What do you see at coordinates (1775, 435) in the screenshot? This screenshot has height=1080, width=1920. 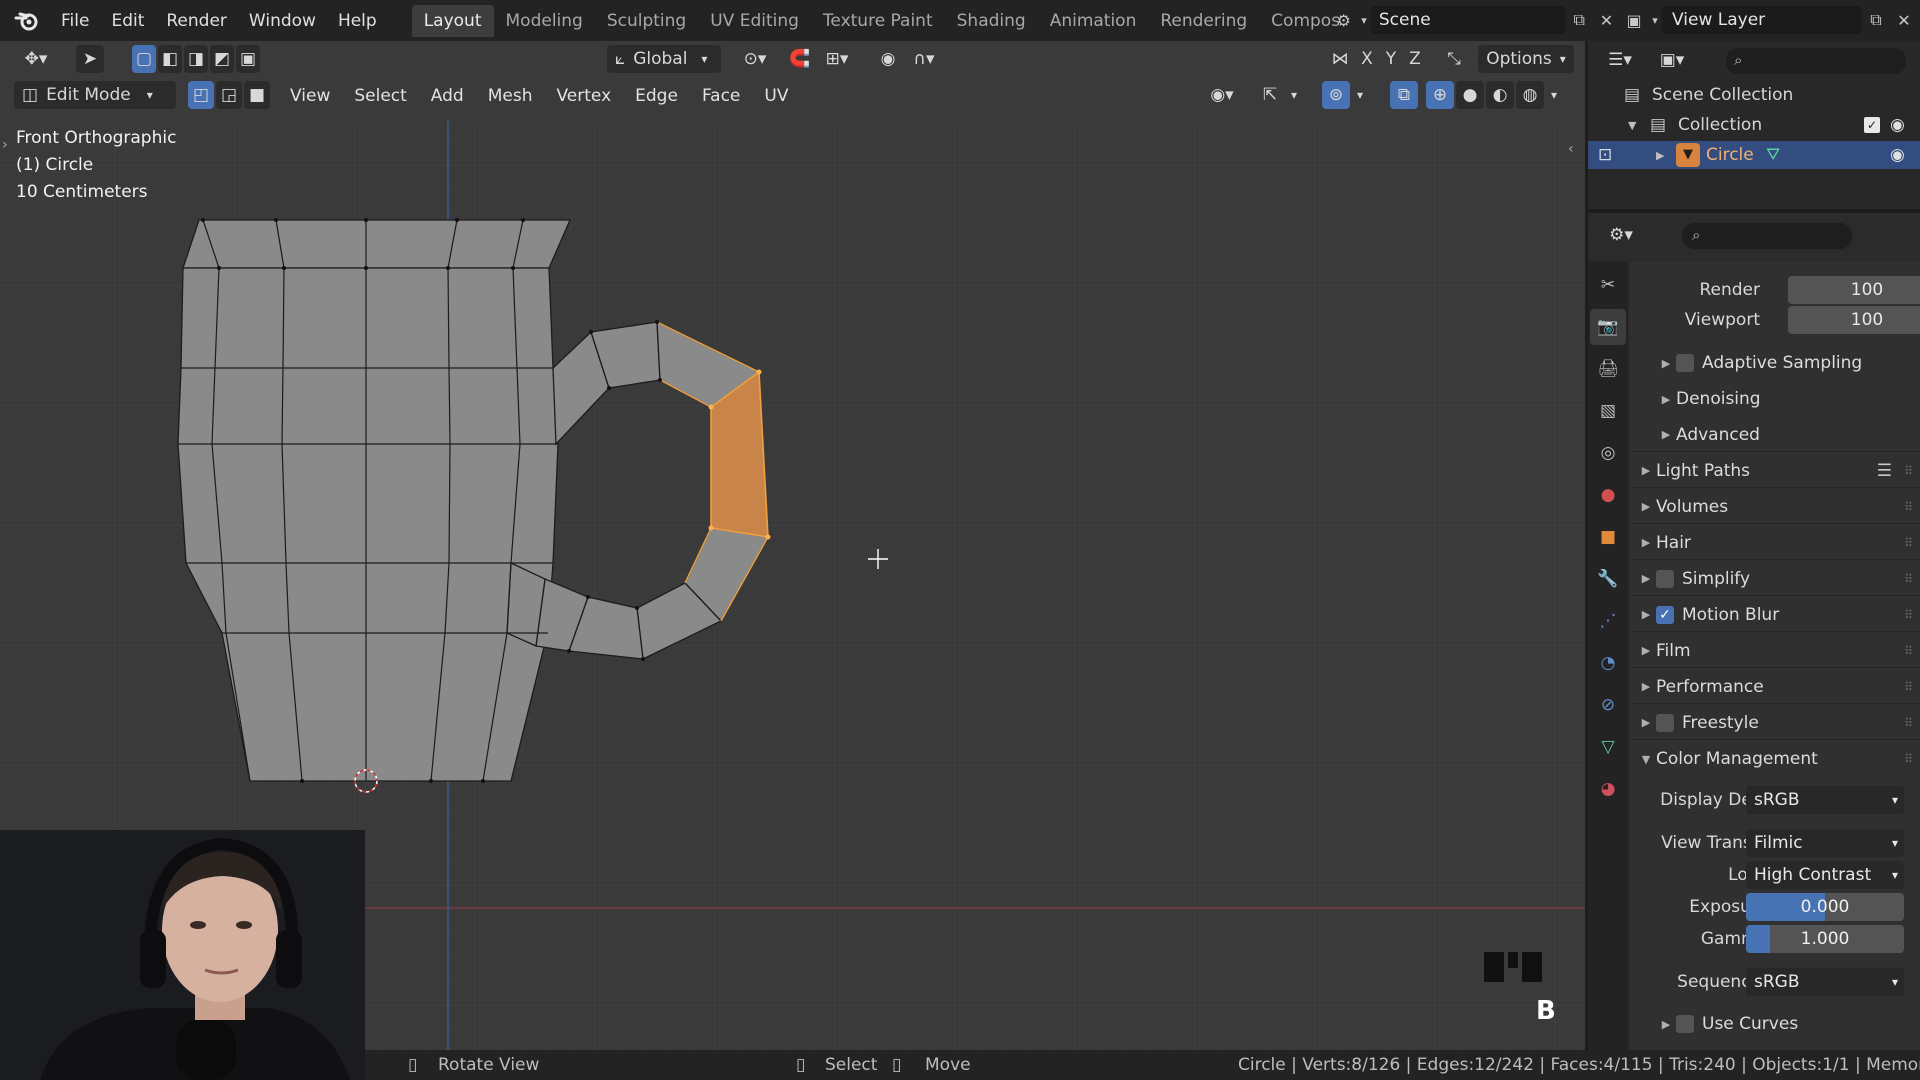 I see `subpanel-advanced: ▶ Advanced` at bounding box center [1775, 435].